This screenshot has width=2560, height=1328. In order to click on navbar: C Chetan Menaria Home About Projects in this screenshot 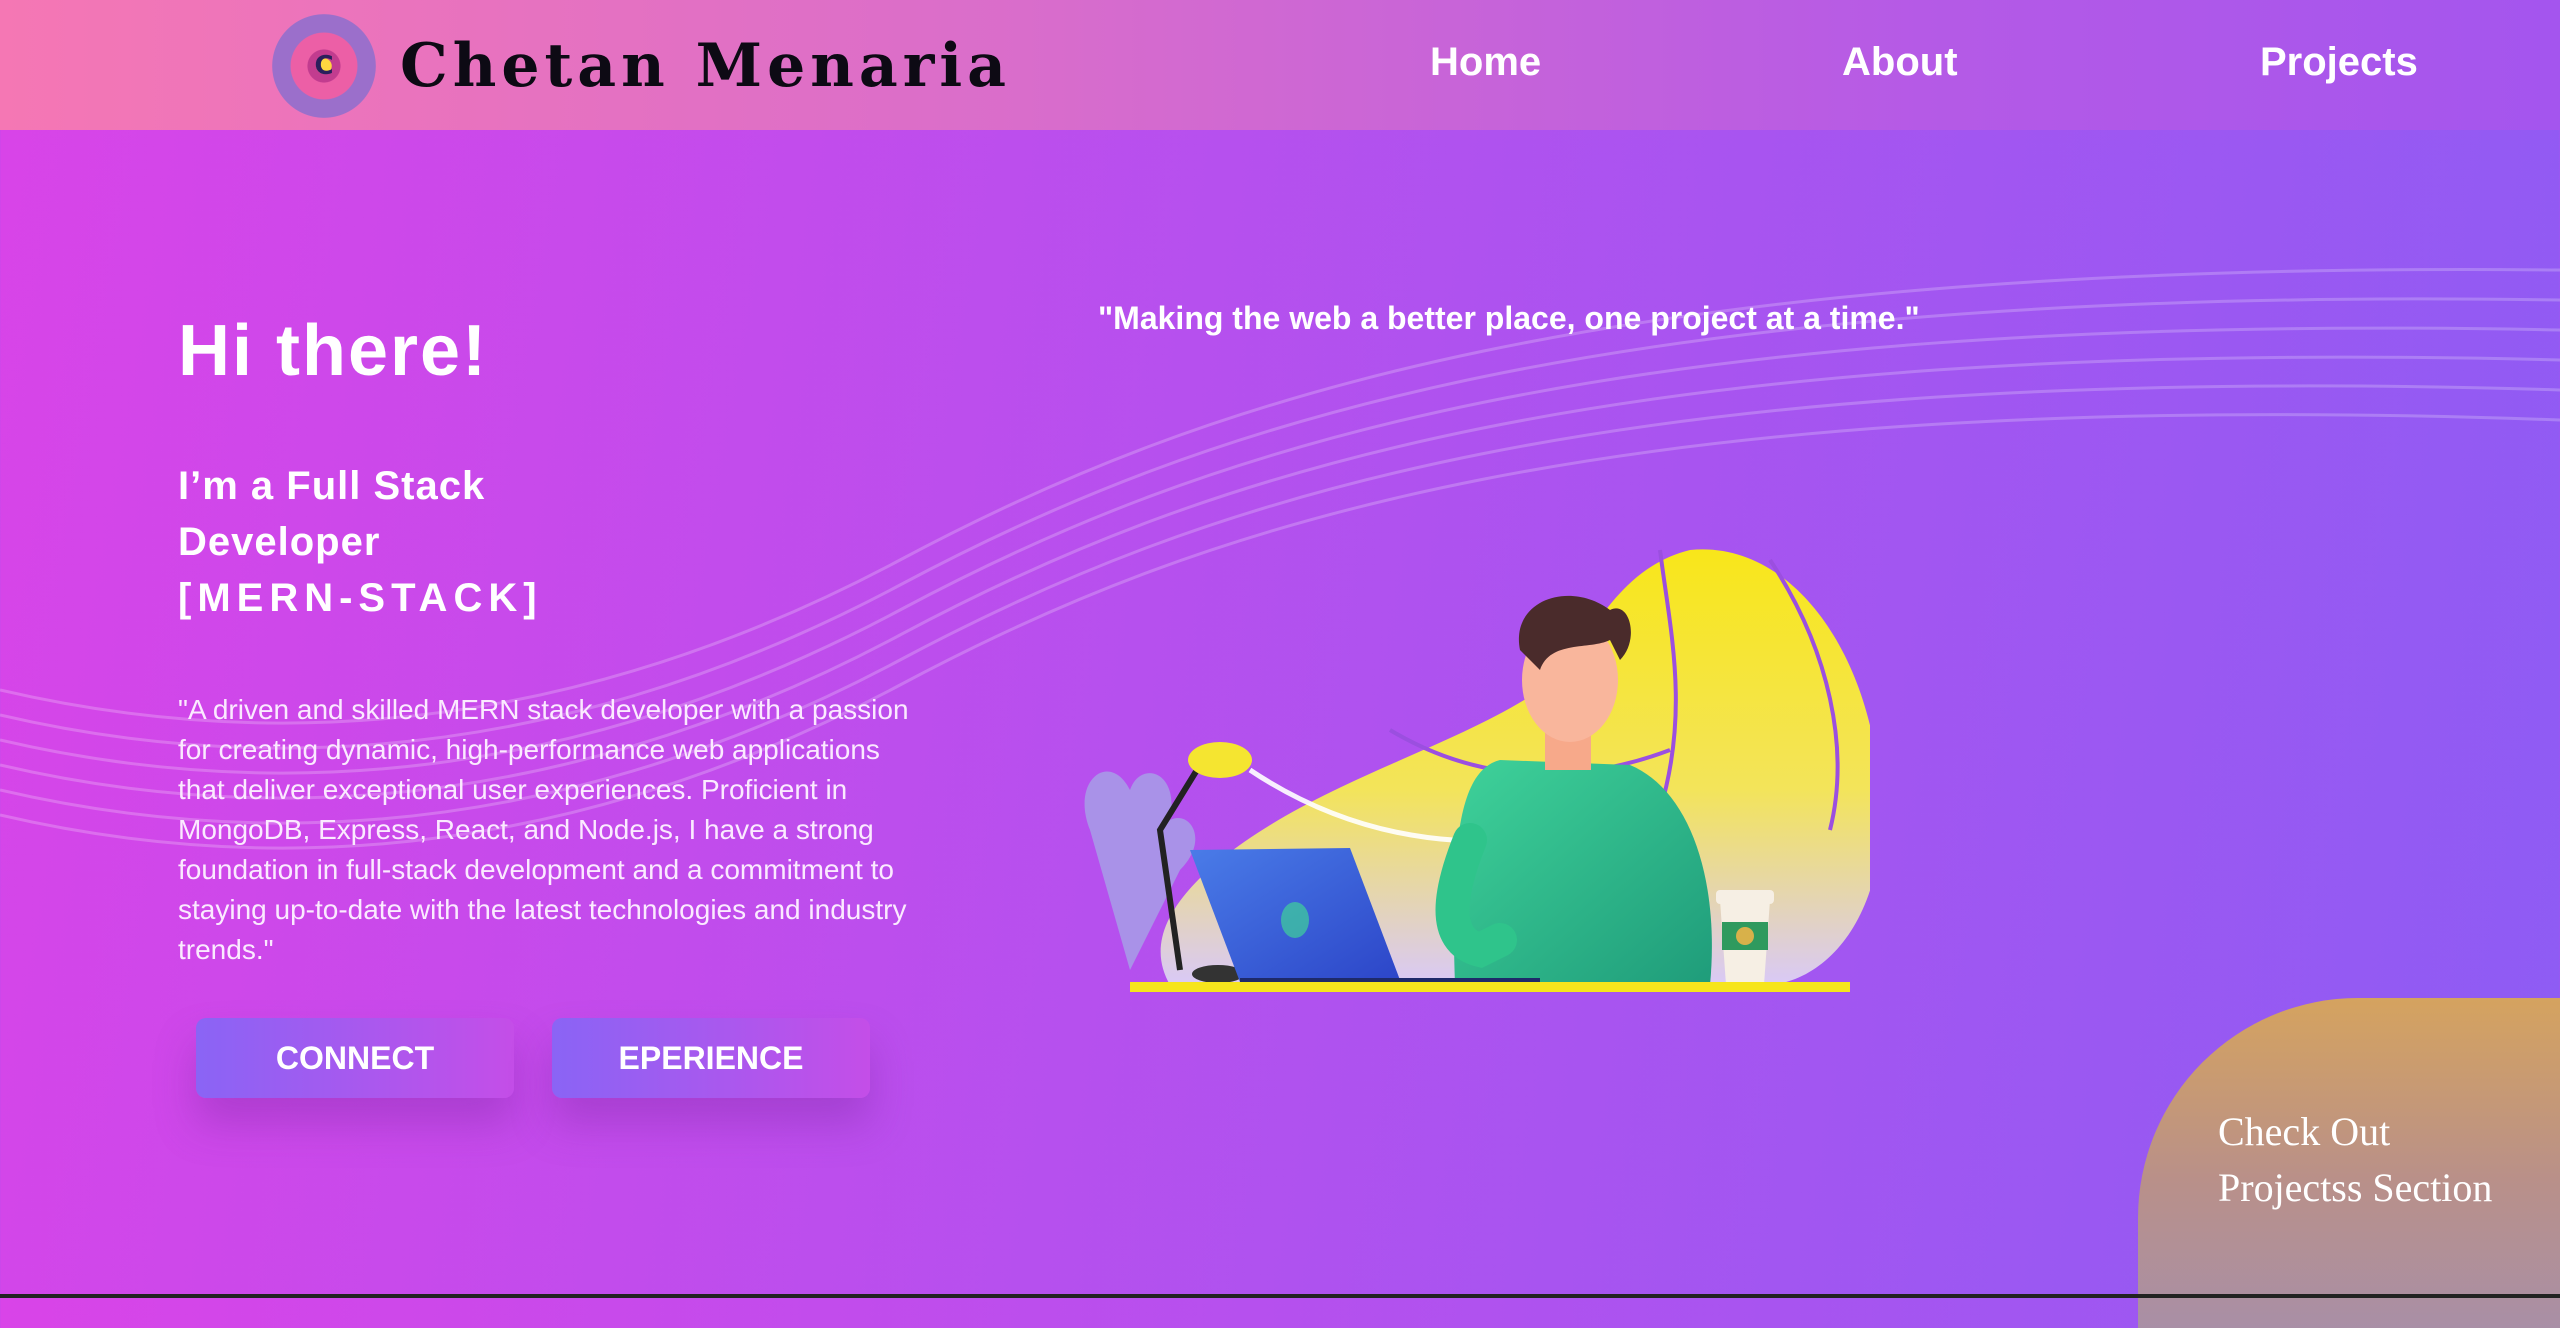, I will do `click(1280, 65)`.